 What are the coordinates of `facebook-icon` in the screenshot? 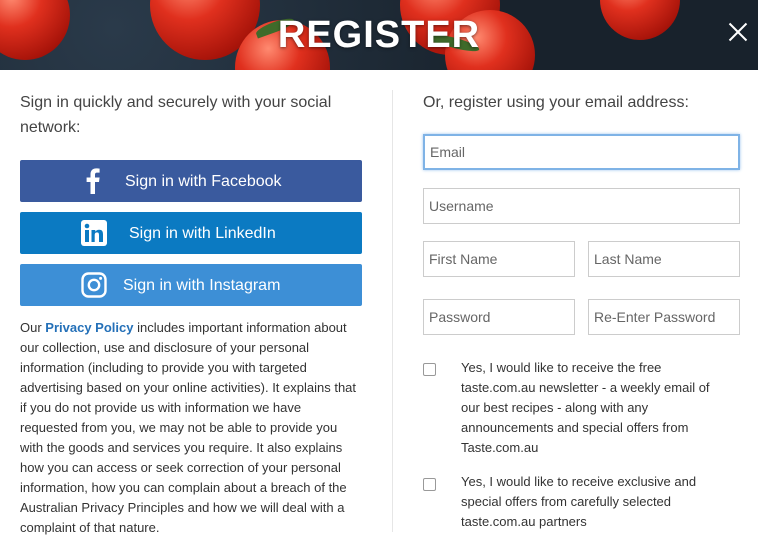 It's located at (93, 181).